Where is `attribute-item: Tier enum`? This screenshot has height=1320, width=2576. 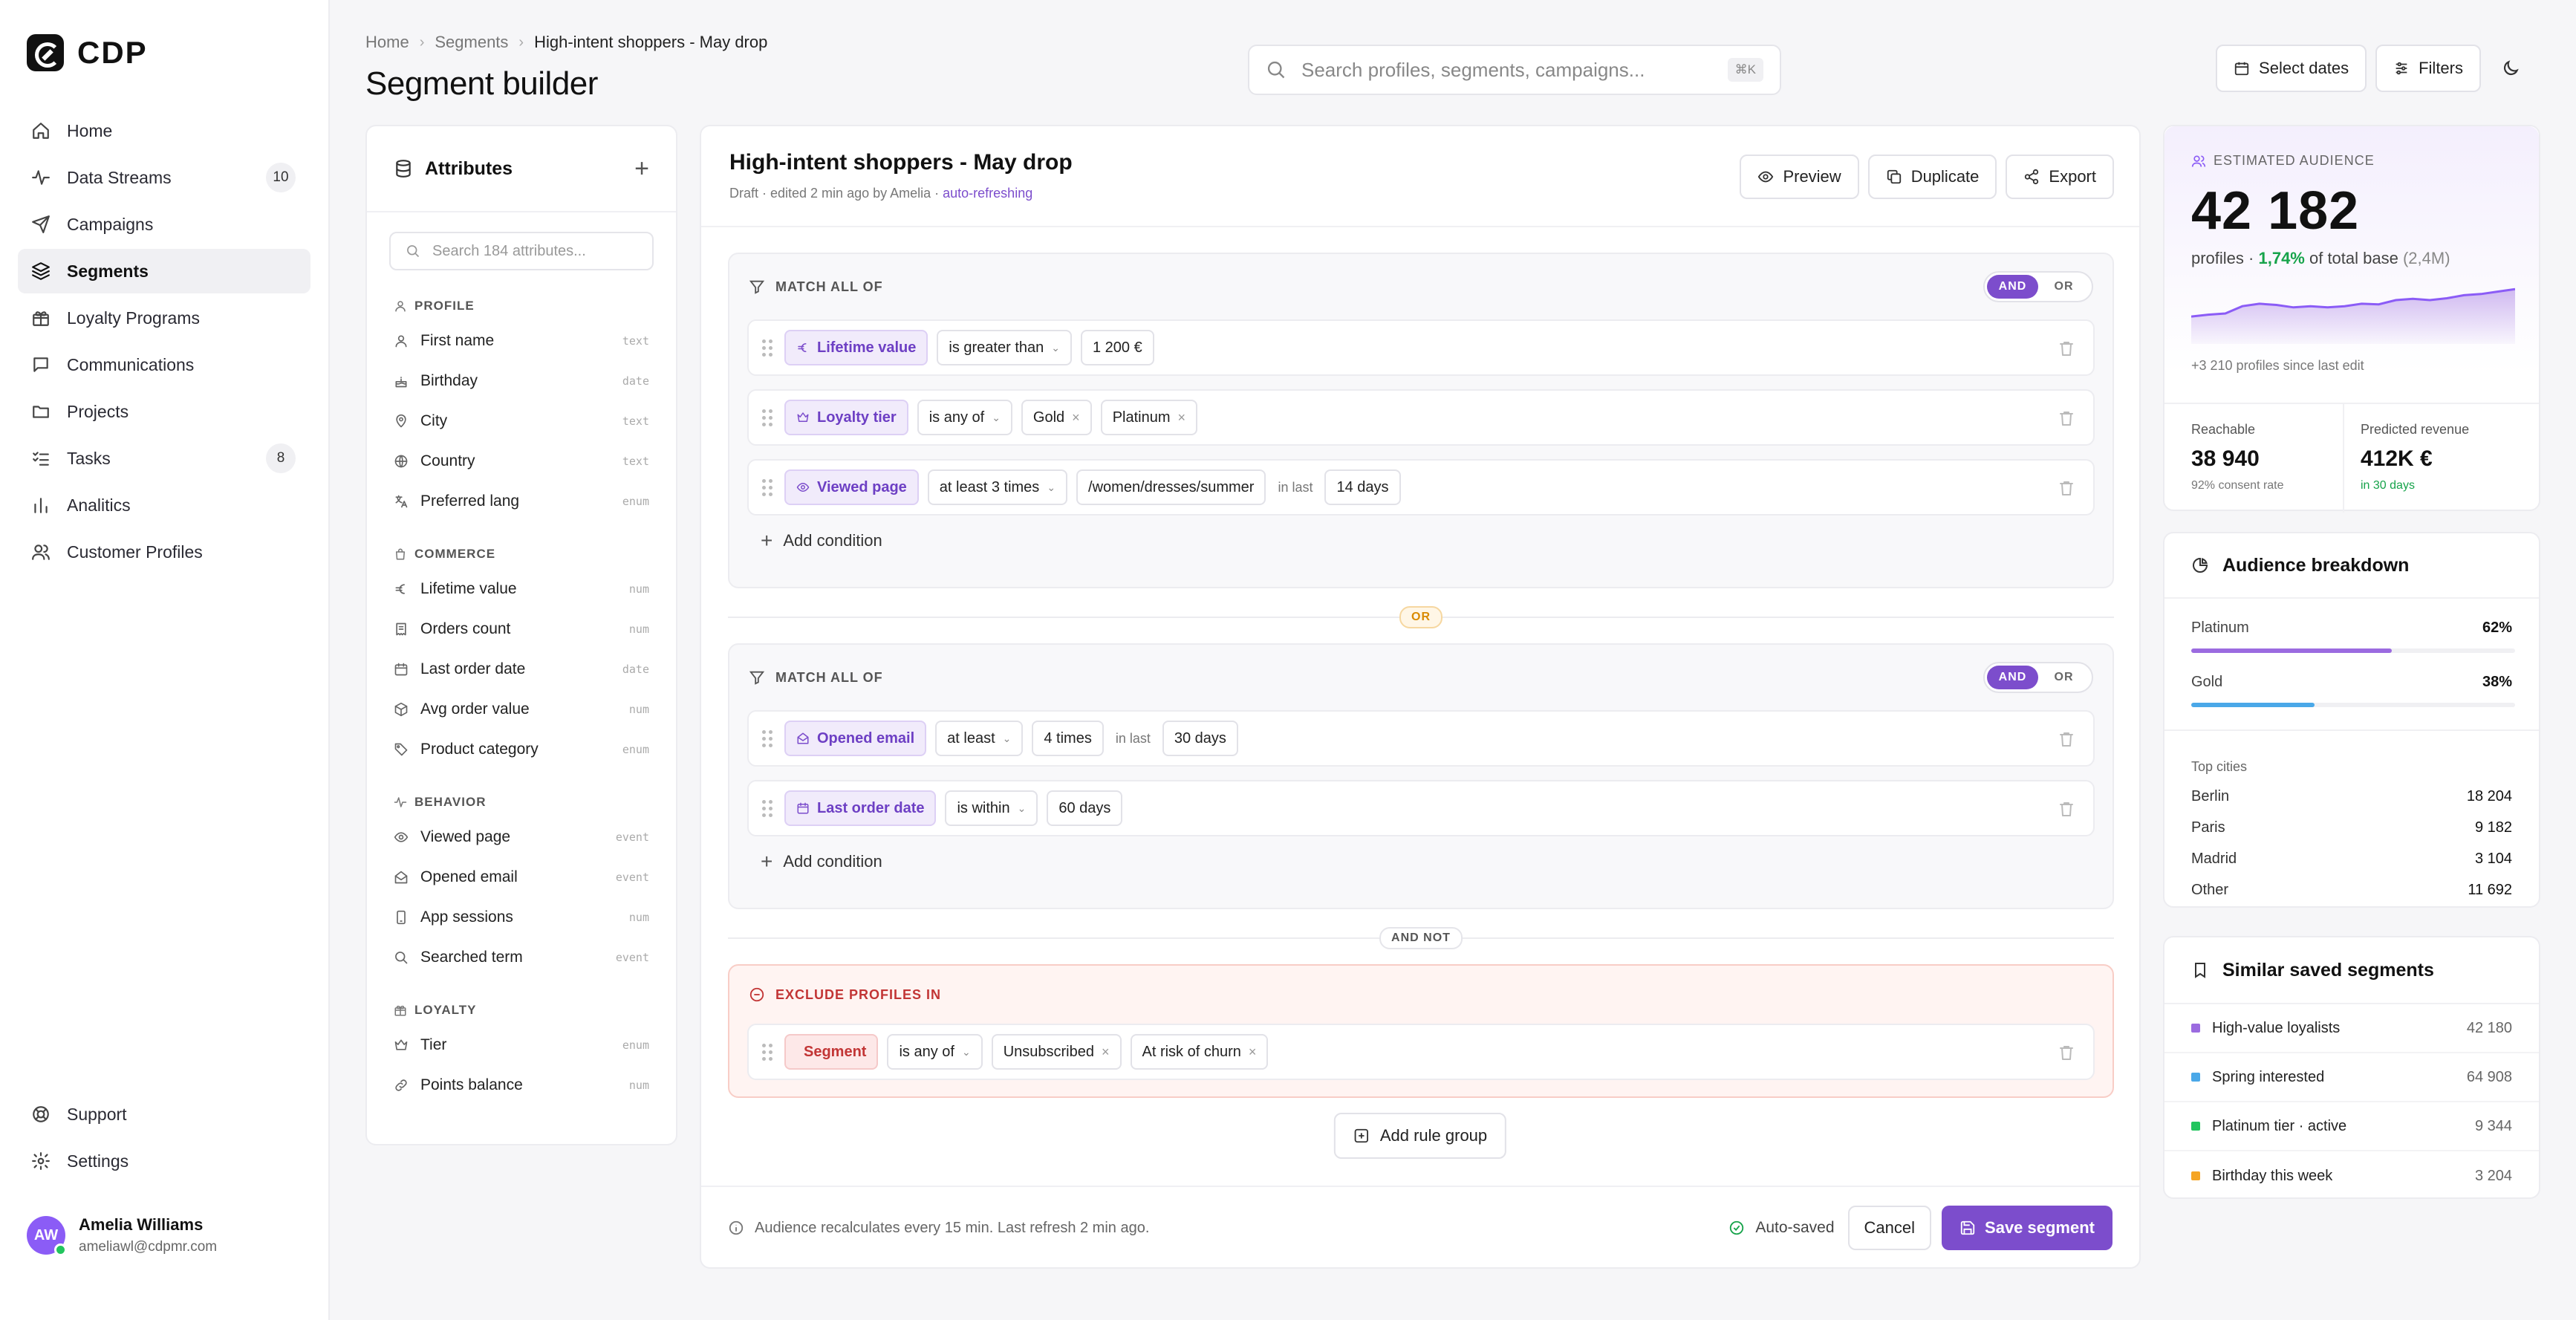
attribute-item: Tier enum is located at coordinates (522, 1045).